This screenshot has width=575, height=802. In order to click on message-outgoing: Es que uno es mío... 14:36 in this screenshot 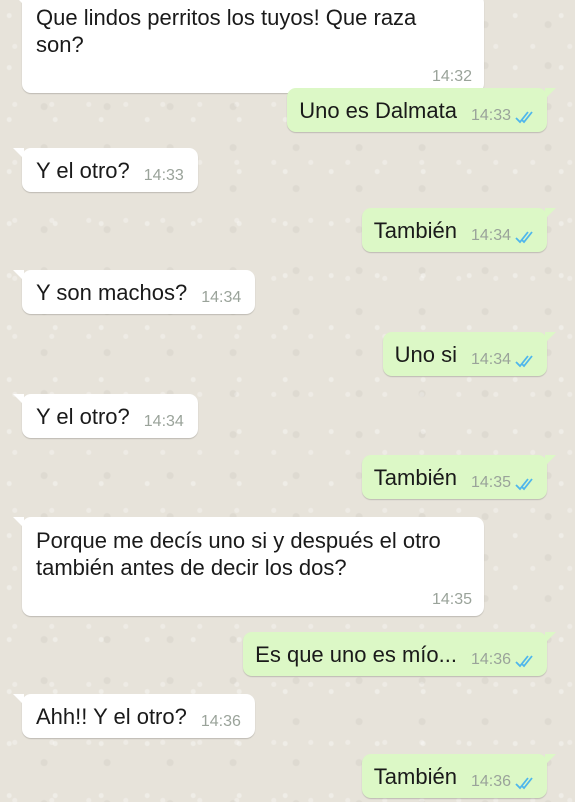, I will do `click(399, 654)`.